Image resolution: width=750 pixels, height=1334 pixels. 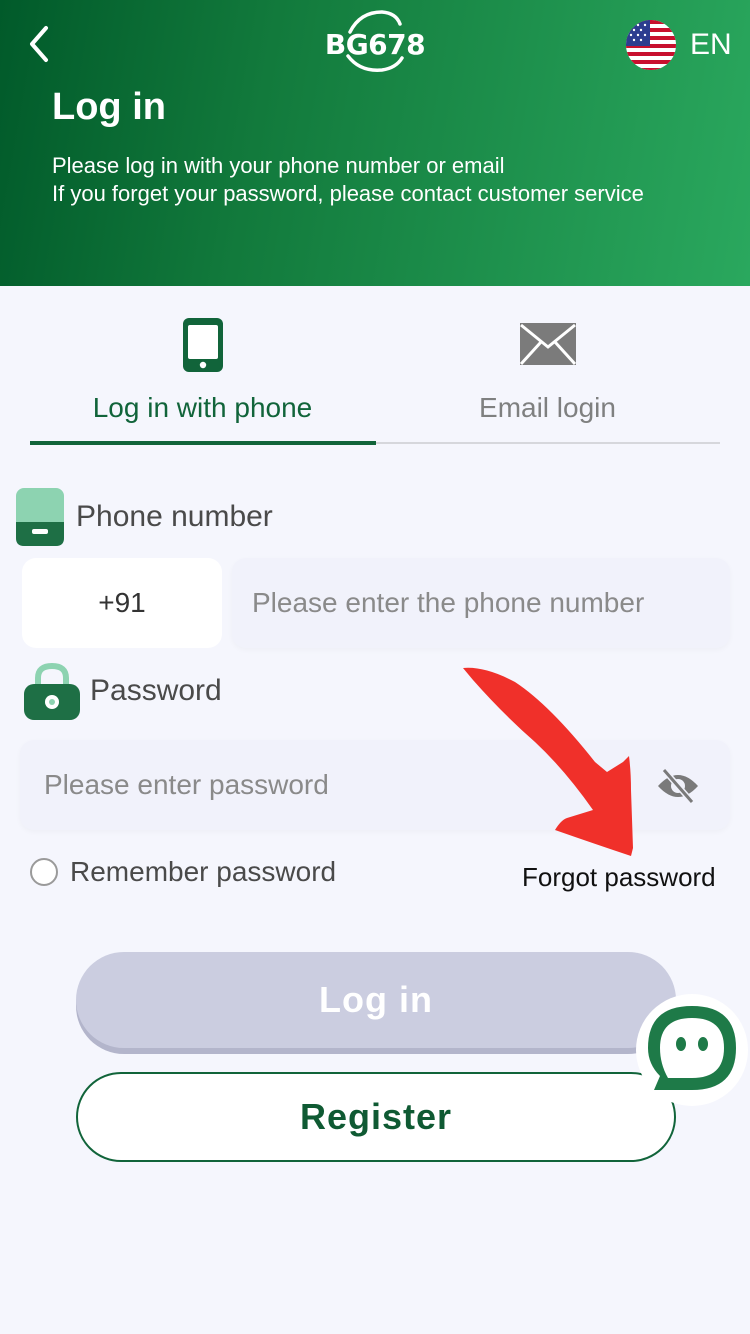 What do you see at coordinates (491, 603) in the screenshot?
I see `phone-input` at bounding box center [491, 603].